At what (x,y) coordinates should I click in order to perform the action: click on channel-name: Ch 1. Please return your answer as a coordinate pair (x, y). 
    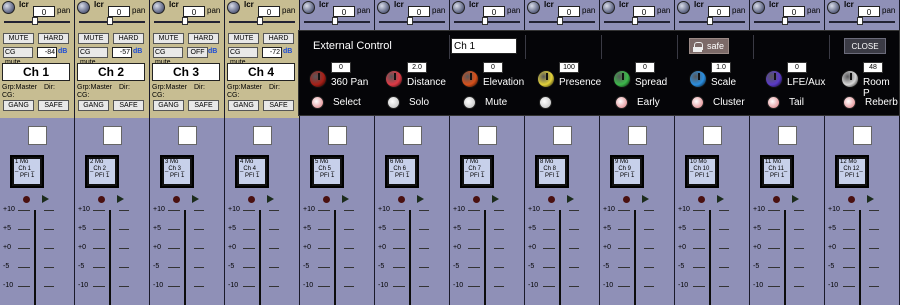
    Looking at the image, I should click on (36, 72).